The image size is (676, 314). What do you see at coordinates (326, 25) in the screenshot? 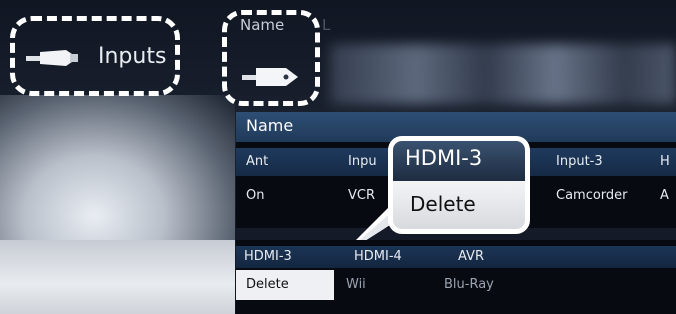
I see `column-partial-header: L` at bounding box center [326, 25].